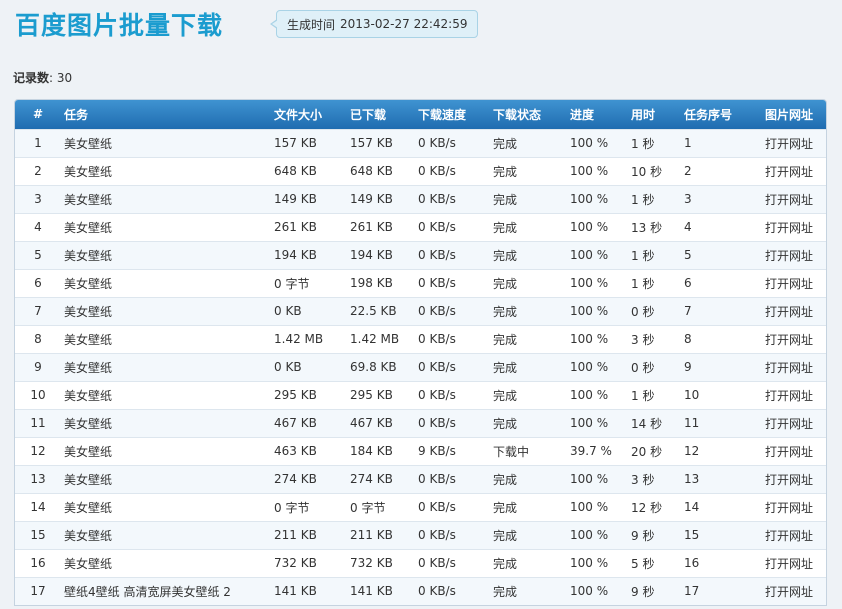 The height and width of the screenshot is (609, 842). I want to click on row-time: 0 秒, so click(654, 366).